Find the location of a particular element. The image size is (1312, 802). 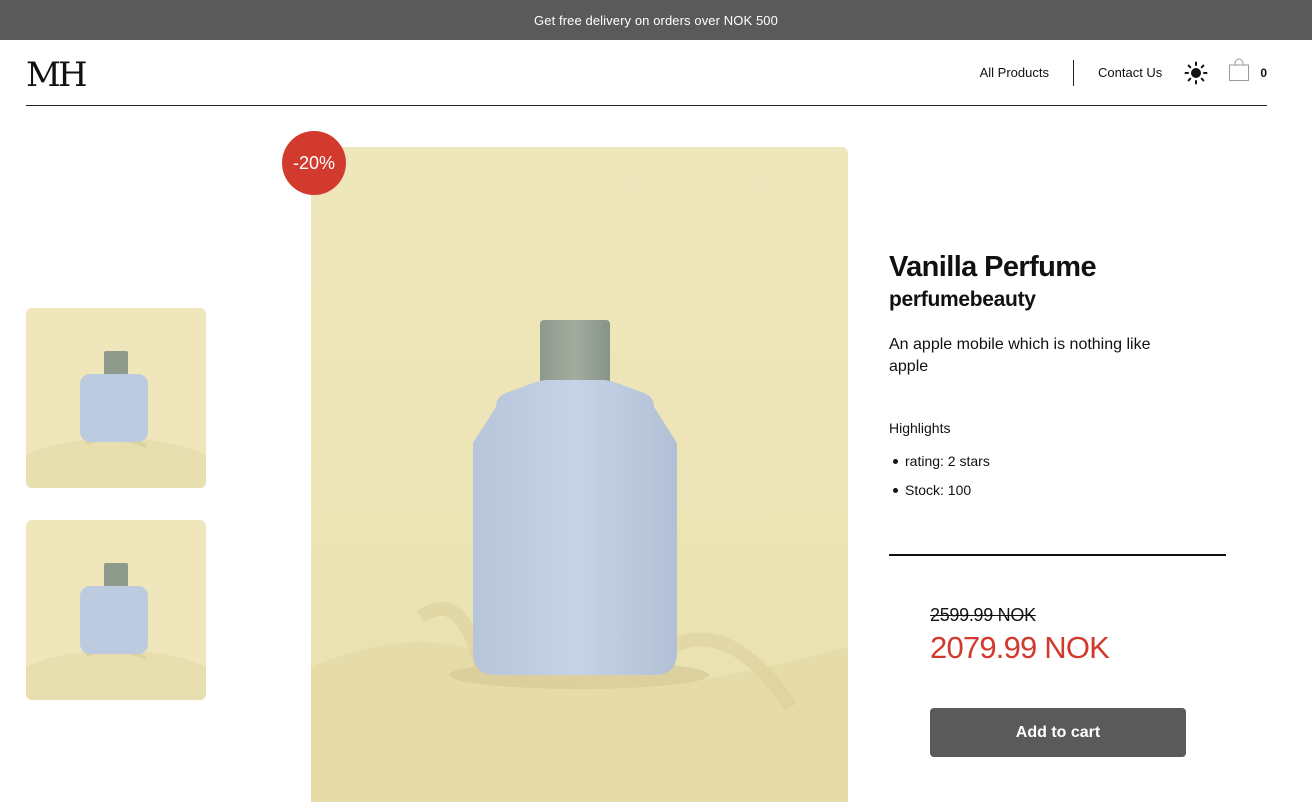

cart-button: 0 is located at coordinates (1247, 72).